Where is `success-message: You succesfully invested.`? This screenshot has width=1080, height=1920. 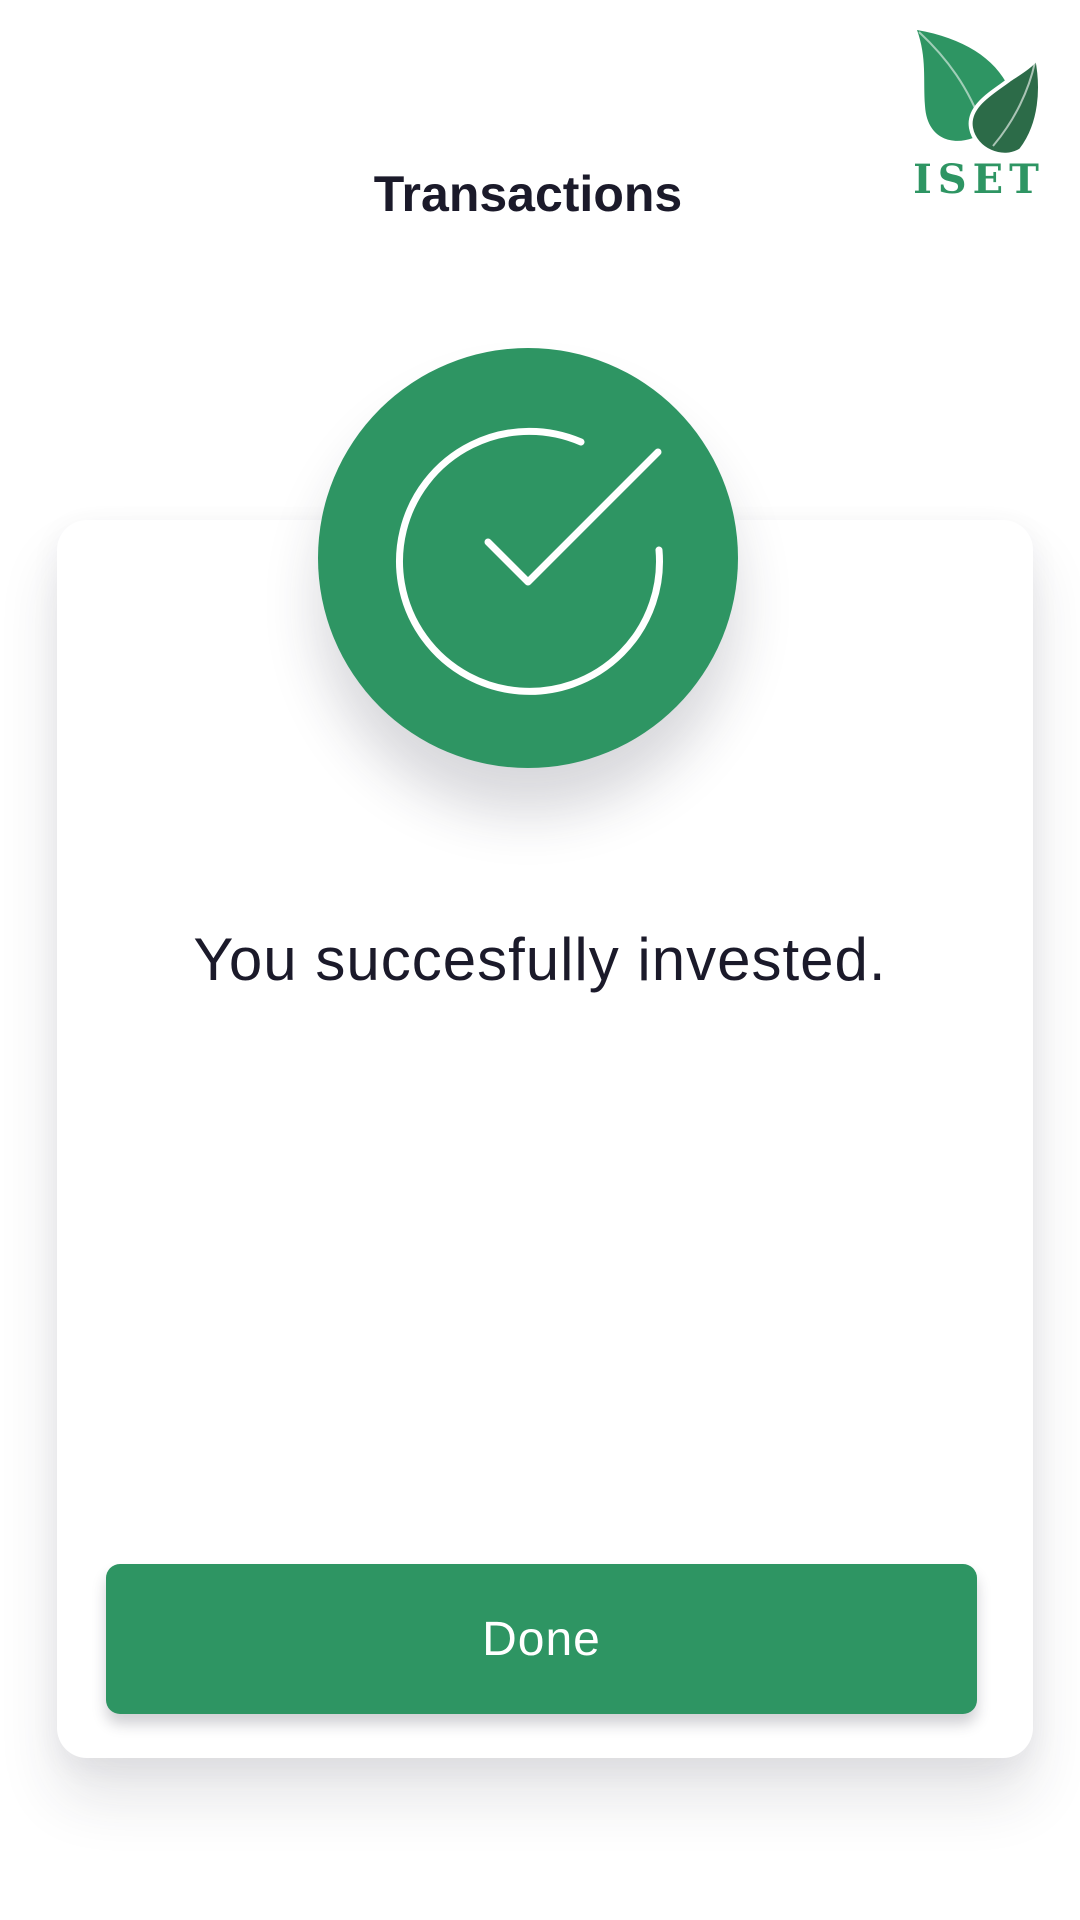
success-message: You succesfully invested. is located at coordinates (540, 959).